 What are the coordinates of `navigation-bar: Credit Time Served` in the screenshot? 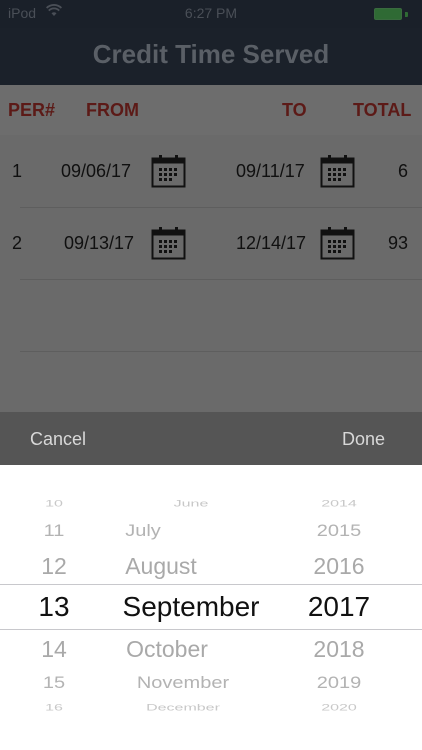 It's located at (211, 56).